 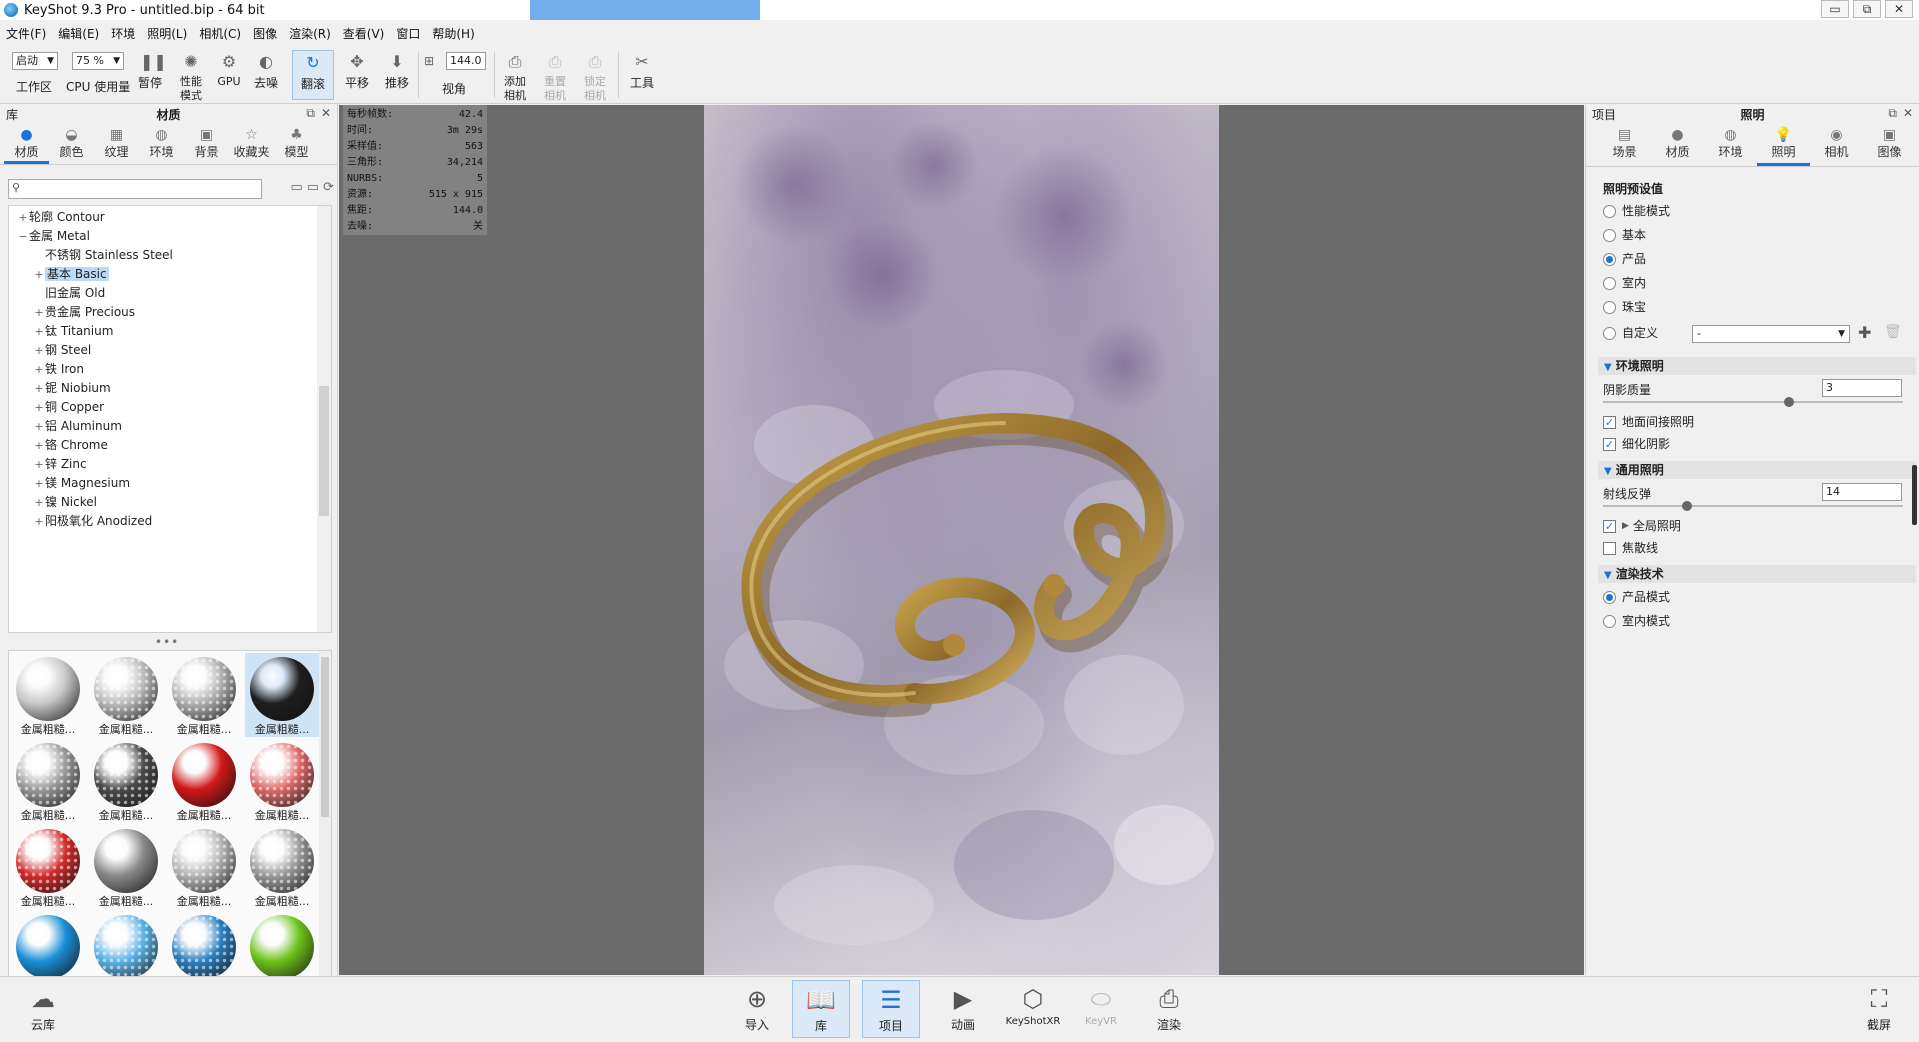 What do you see at coordinates (1642, 526) in the screenshot?
I see `global-illumination-checkbox: ✓ ▶ 全局照明` at bounding box center [1642, 526].